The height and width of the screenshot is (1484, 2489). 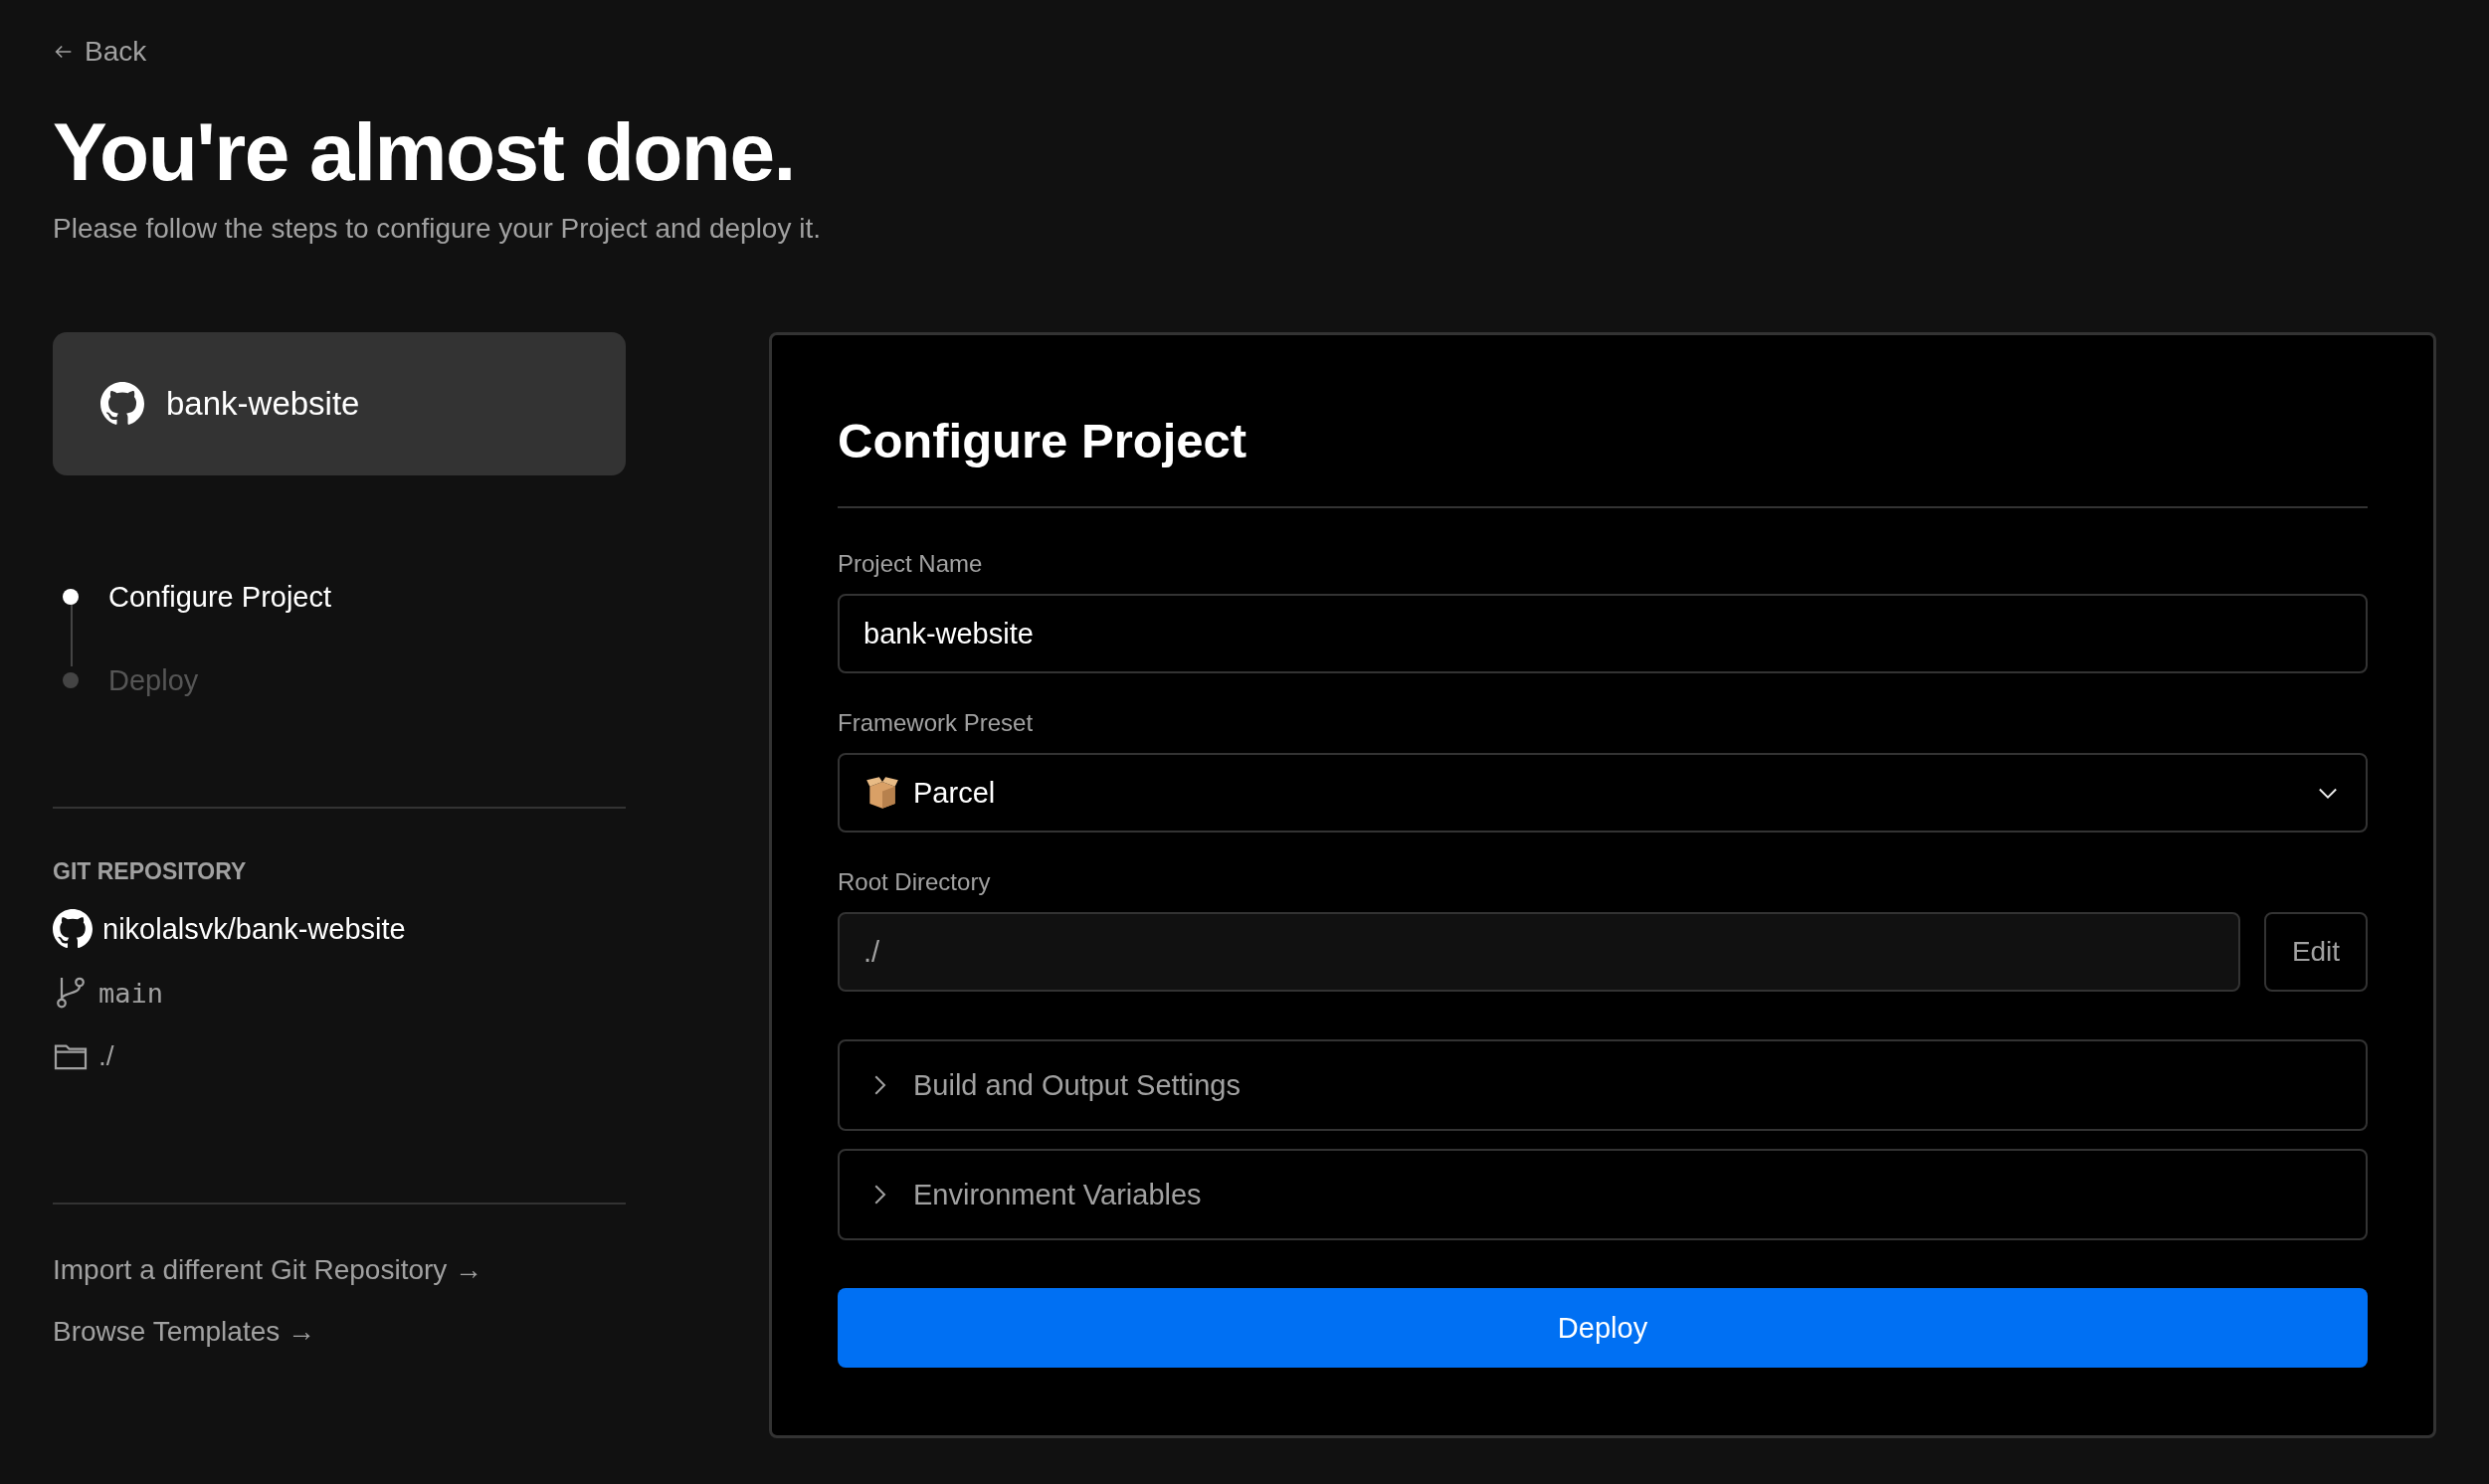 What do you see at coordinates (936, 724) in the screenshot?
I see `field-label: Framework Preset` at bounding box center [936, 724].